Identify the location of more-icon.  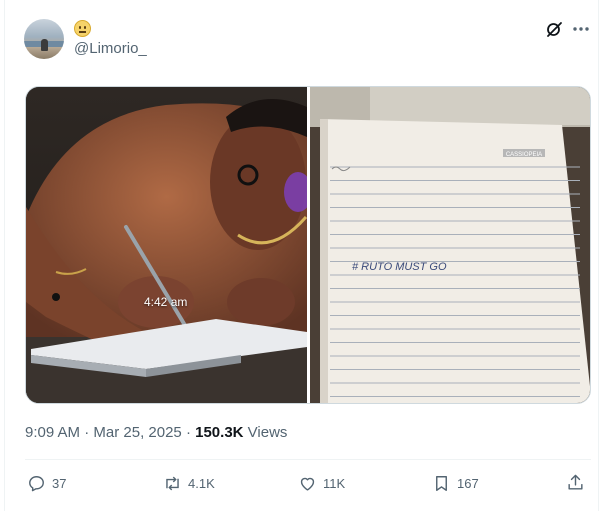
(581, 29).